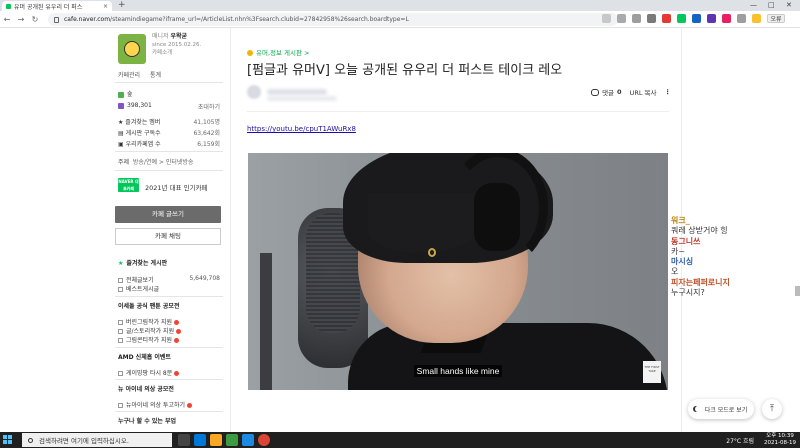 The width and height of the screenshot is (800, 448). I want to click on menu-item: 그림콘티작가 지원, so click(170, 339).